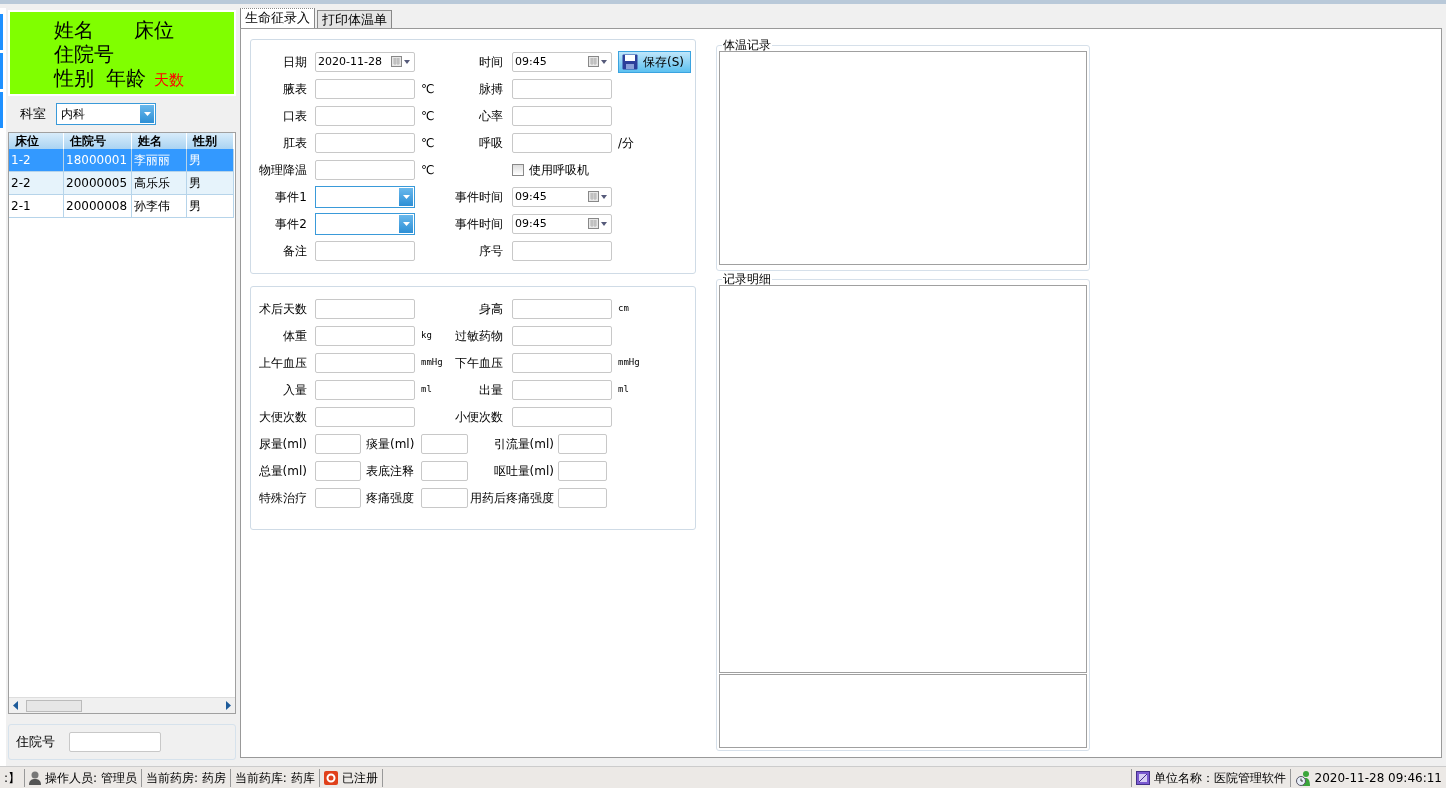  What do you see at coordinates (747, 279) in the screenshot?
I see `panel-title: 记录明细` at bounding box center [747, 279].